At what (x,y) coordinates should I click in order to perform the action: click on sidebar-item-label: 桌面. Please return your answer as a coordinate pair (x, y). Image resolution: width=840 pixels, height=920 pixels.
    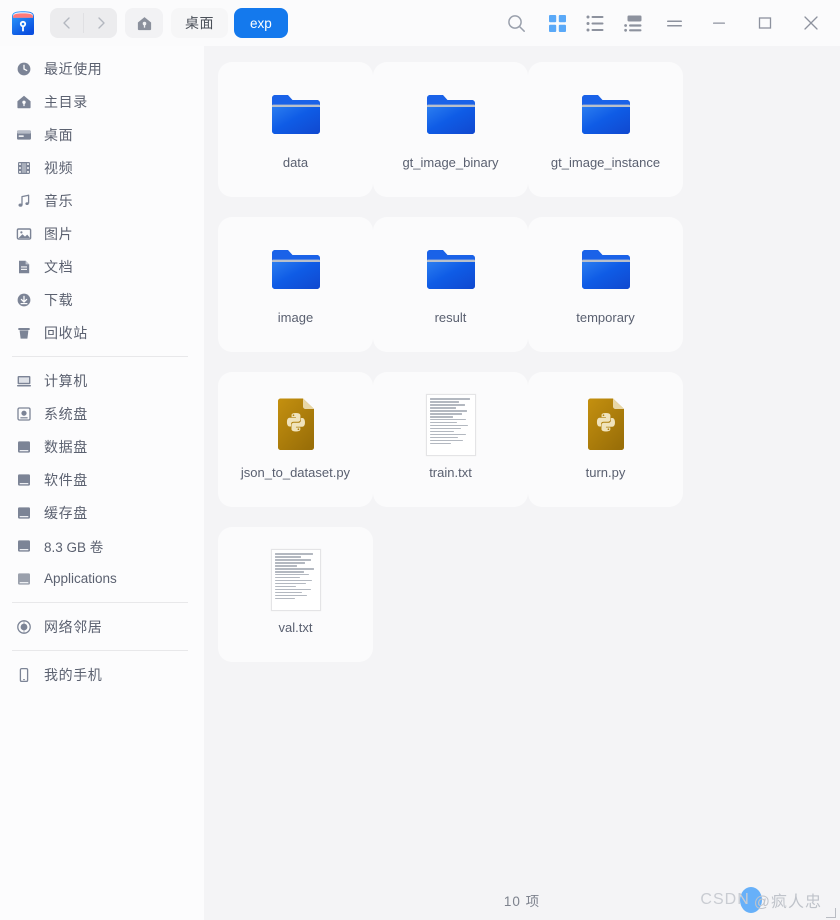
    Looking at the image, I should click on (59, 134).